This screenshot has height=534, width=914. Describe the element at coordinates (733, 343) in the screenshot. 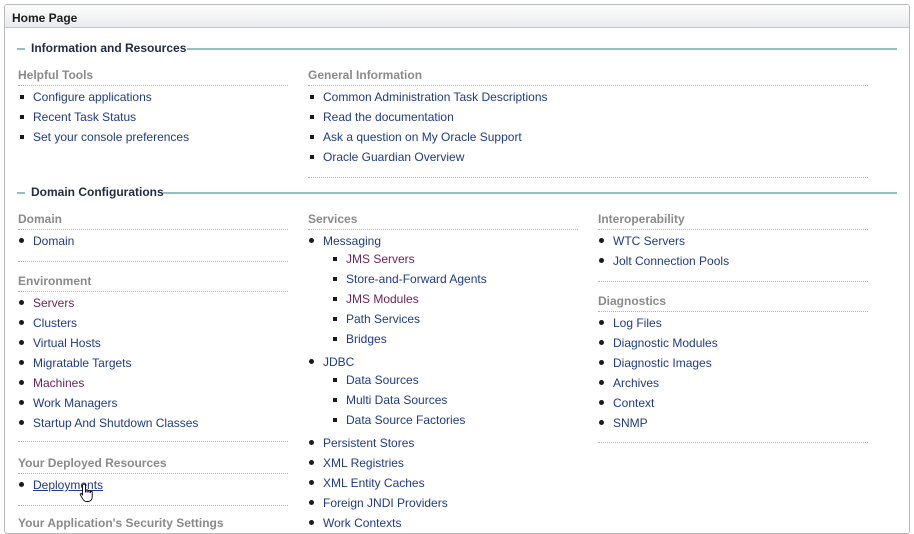

I see `list-item: Diagnostic Modules` at that location.